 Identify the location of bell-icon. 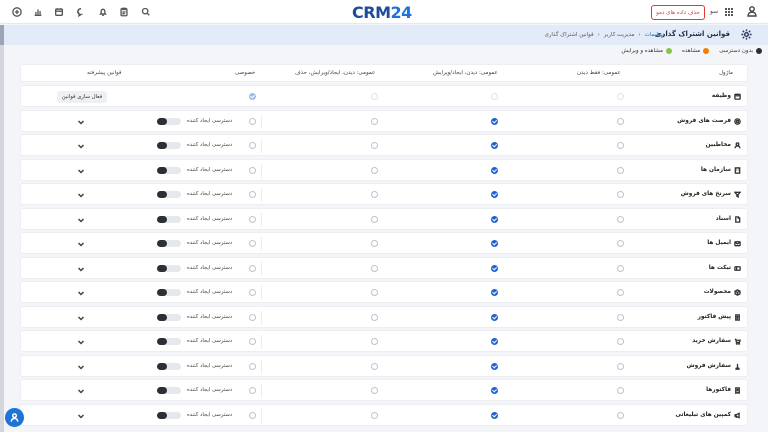
(103, 12).